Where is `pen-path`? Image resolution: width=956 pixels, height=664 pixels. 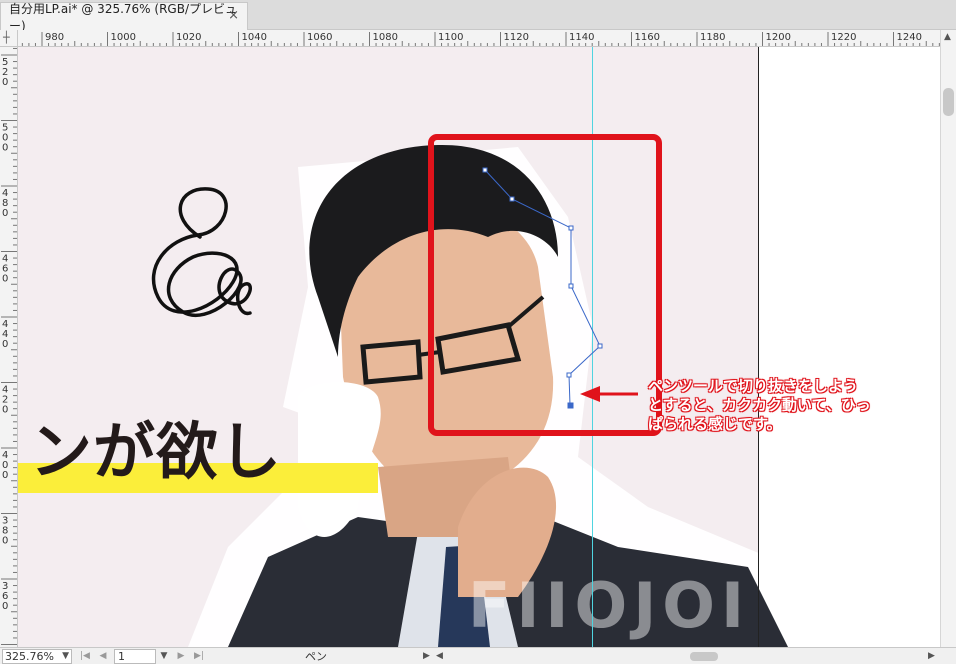 pen-path is located at coordinates (542, 288).